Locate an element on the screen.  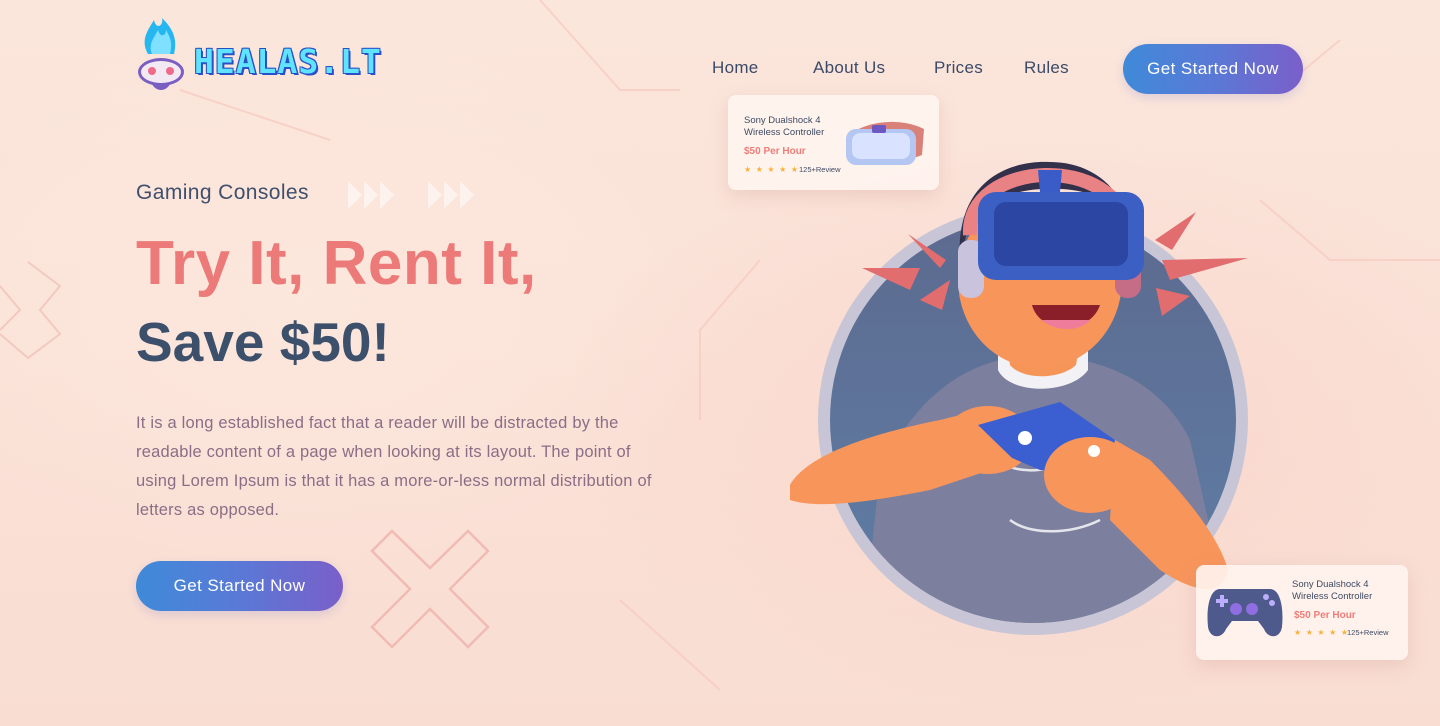
vr-headset-icon is located at coordinates (885, 143).